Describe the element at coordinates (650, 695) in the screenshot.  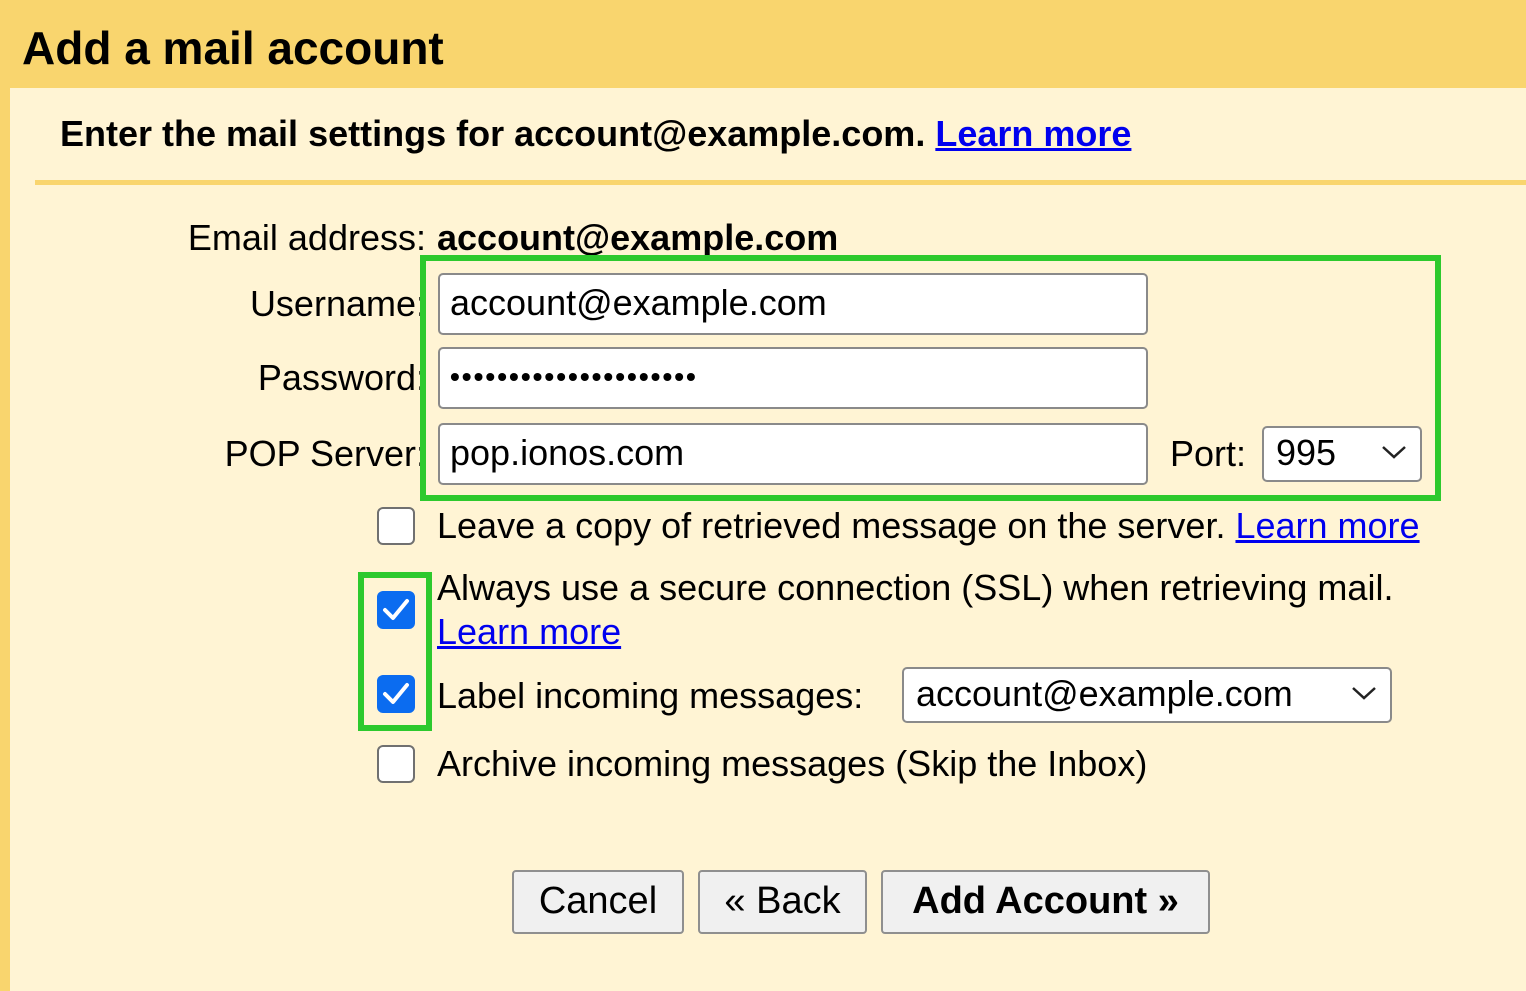
I see `label-incoming-label: Label incoming messages:` at that location.